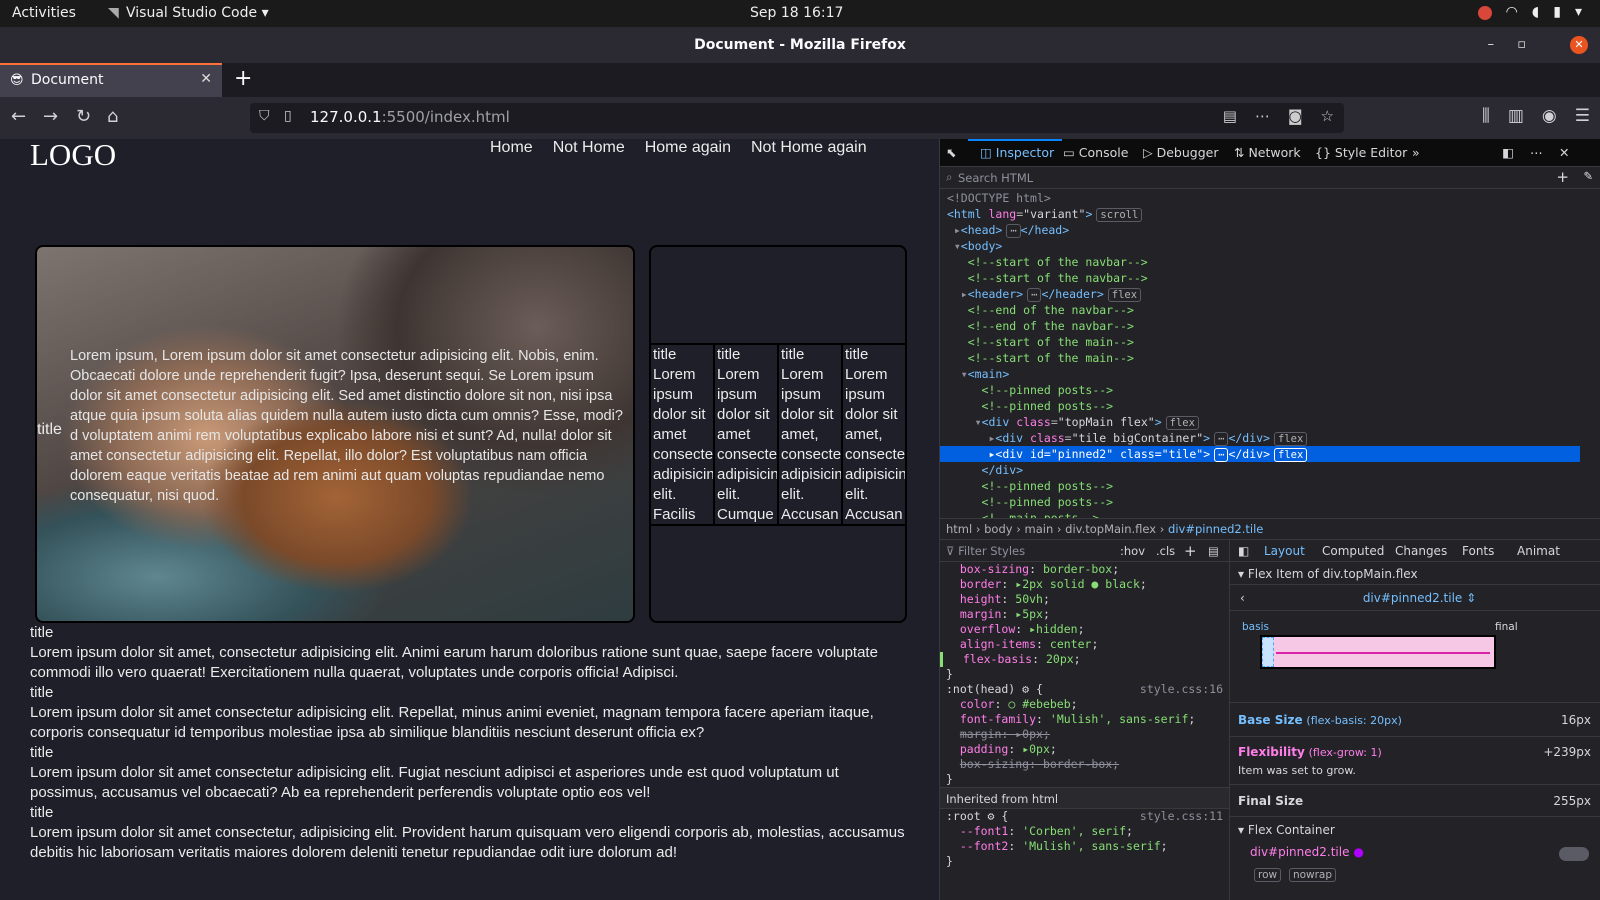 This screenshot has width=1600, height=900. What do you see at coordinates (1270, 178) in the screenshot?
I see `html-search: ⌕ Search HTML + ✎` at bounding box center [1270, 178].